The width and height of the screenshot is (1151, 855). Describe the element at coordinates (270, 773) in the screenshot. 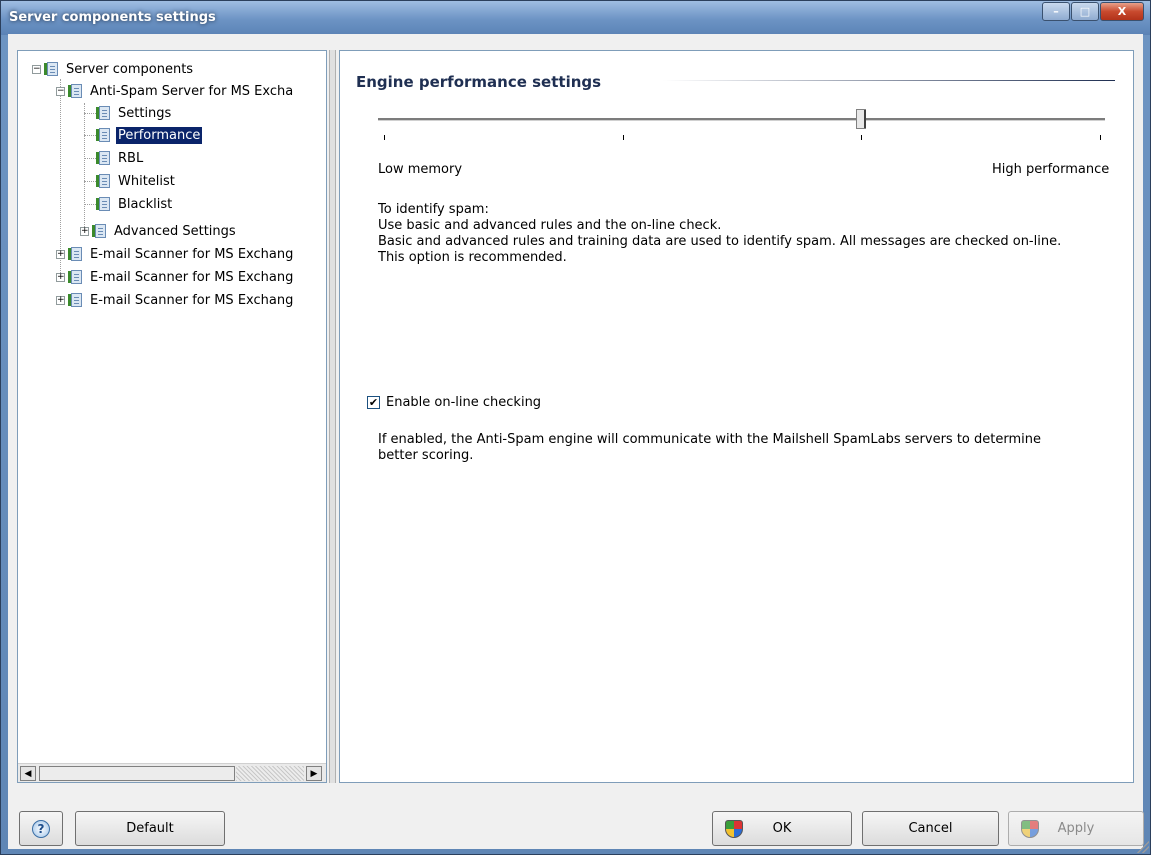

I see `scrollbar-track` at that location.